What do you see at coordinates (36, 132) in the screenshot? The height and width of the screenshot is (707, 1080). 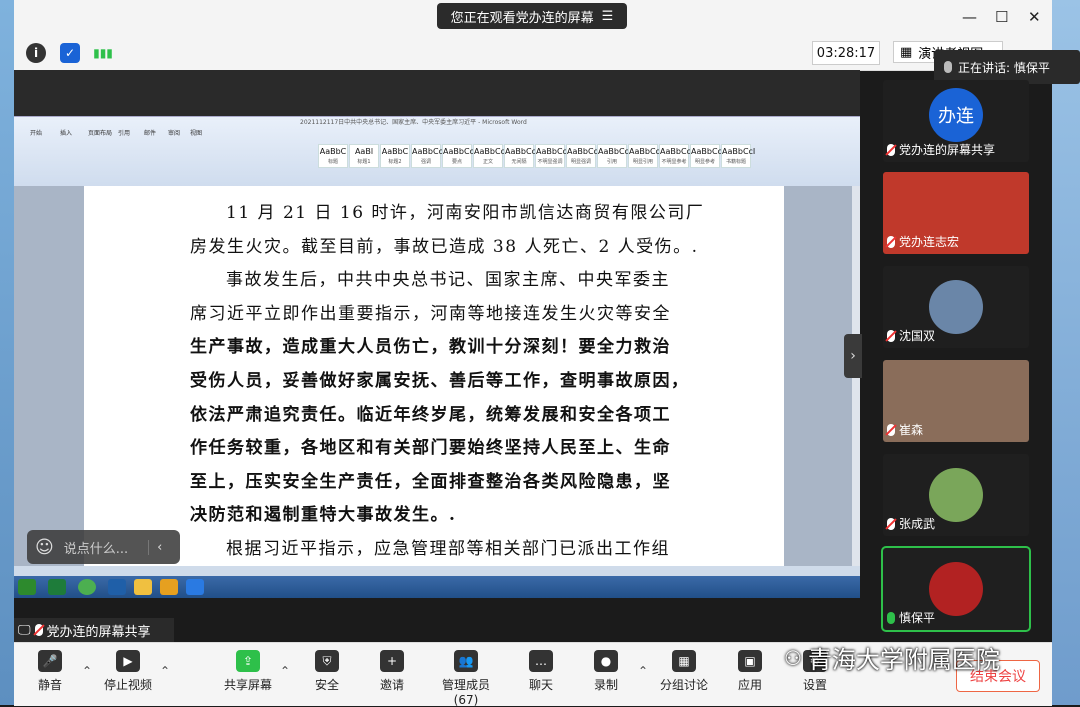 I see `ribbon-tab-0: 开始` at bounding box center [36, 132].